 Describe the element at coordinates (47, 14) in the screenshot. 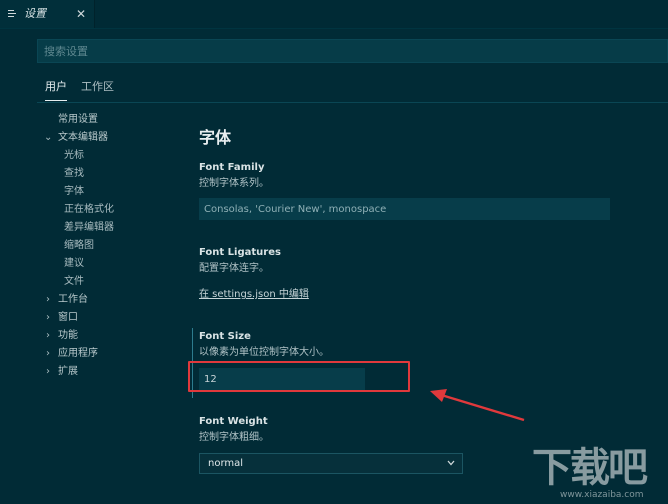

I see `tab-settings: 设置 ✕` at that location.